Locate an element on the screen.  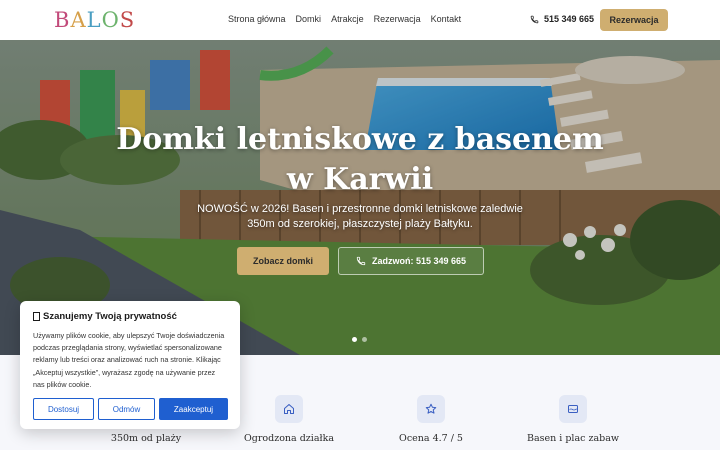
see-houses-button: Zobacz domki is located at coordinates (283, 261).